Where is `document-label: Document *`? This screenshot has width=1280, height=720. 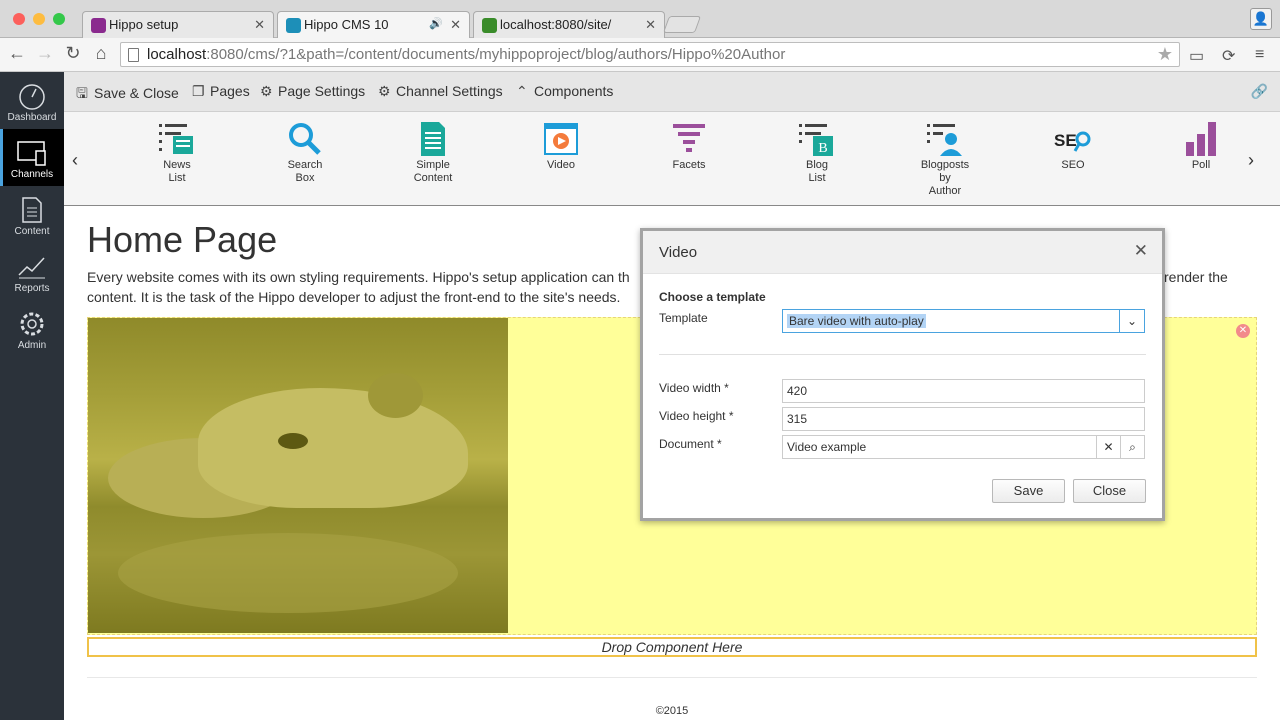
document-label: Document * is located at coordinates (690, 444).